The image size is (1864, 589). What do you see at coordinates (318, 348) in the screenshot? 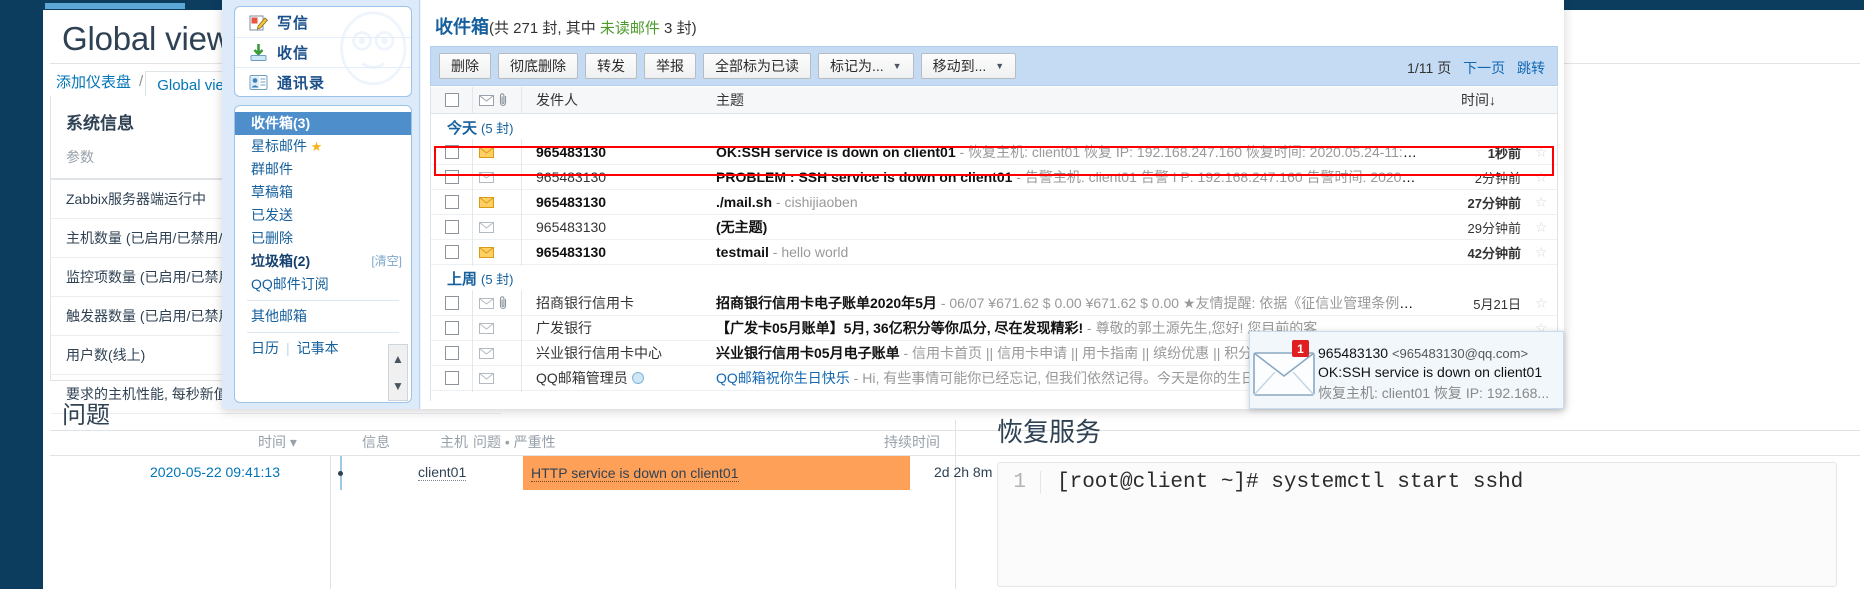
I see `sidebar-item-notes: 记事本` at bounding box center [318, 348].